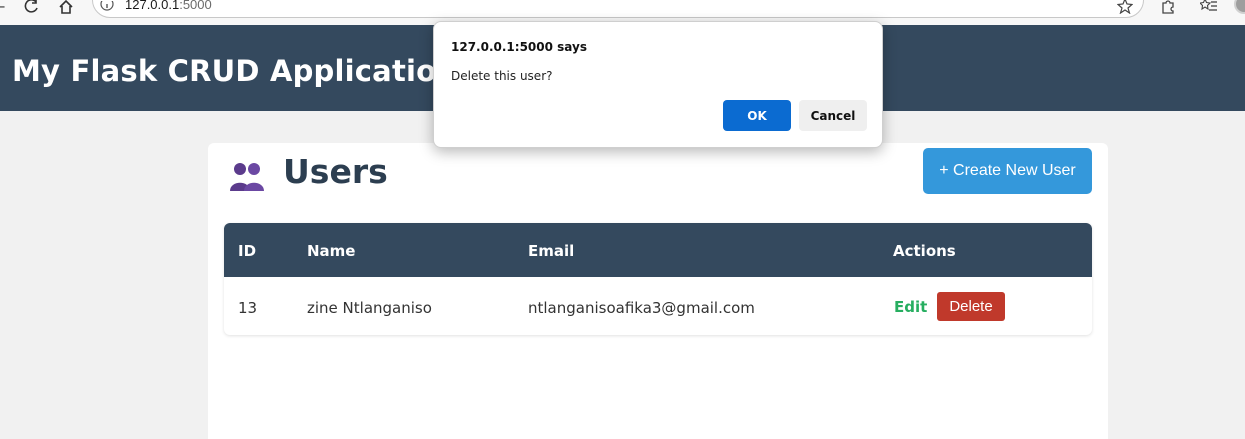  I want to click on column-header-actions: Actions, so click(924, 251).